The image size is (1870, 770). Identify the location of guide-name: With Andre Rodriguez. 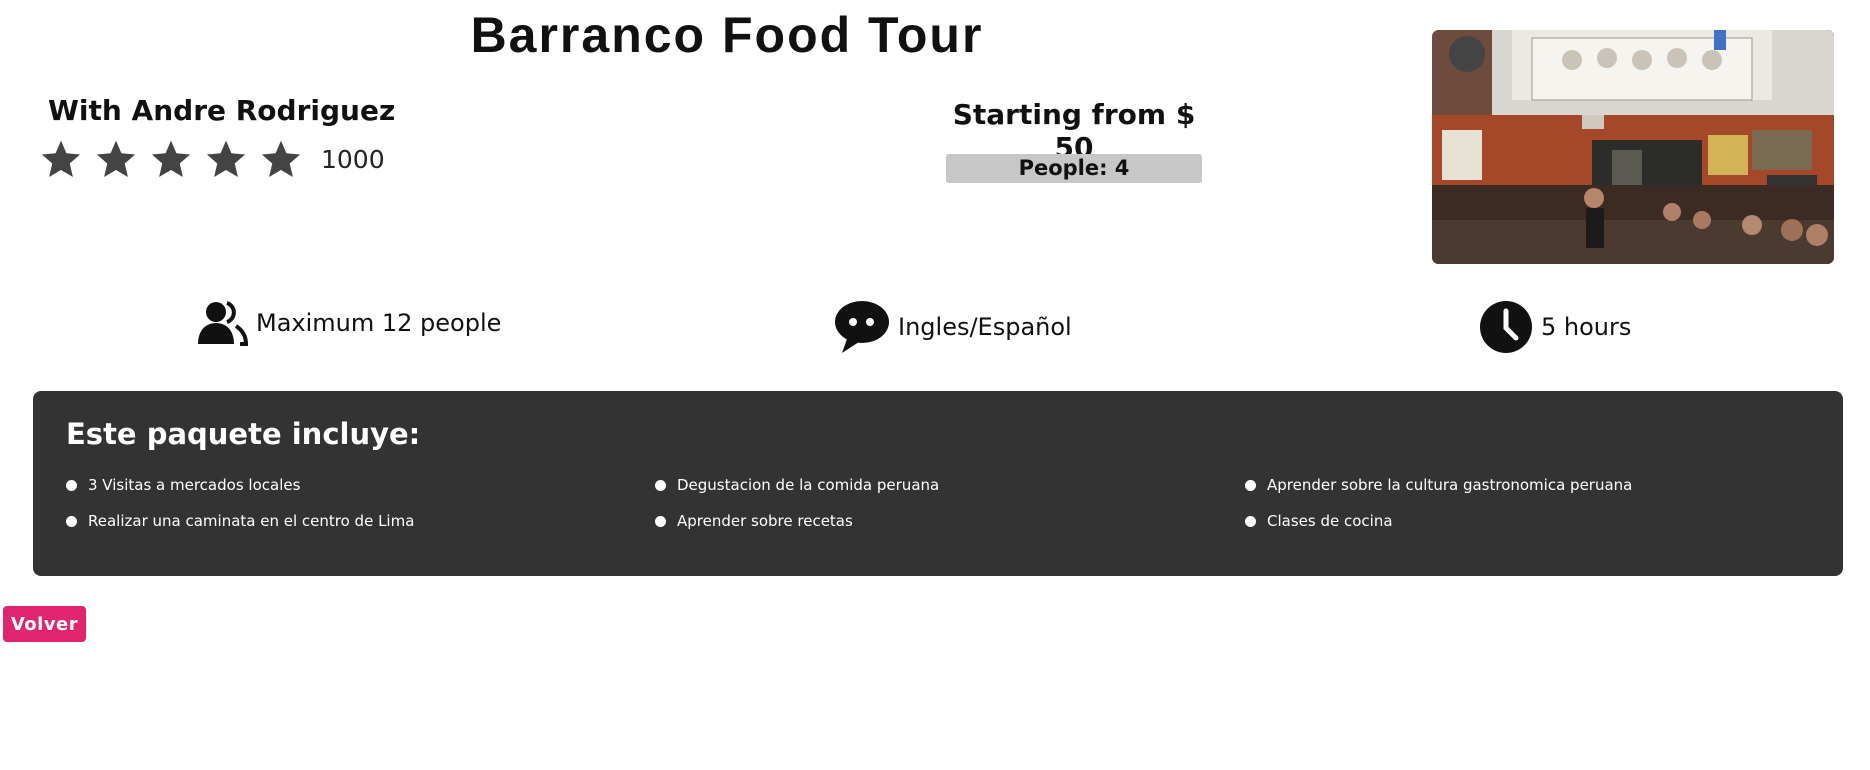
(222, 110).